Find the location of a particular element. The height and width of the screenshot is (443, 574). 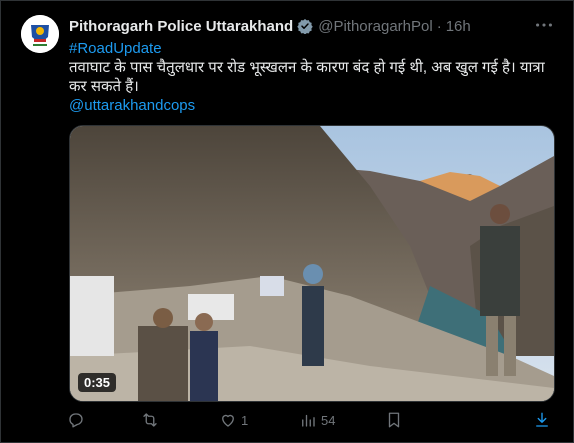

views-button: 54 is located at coordinates (317, 420).